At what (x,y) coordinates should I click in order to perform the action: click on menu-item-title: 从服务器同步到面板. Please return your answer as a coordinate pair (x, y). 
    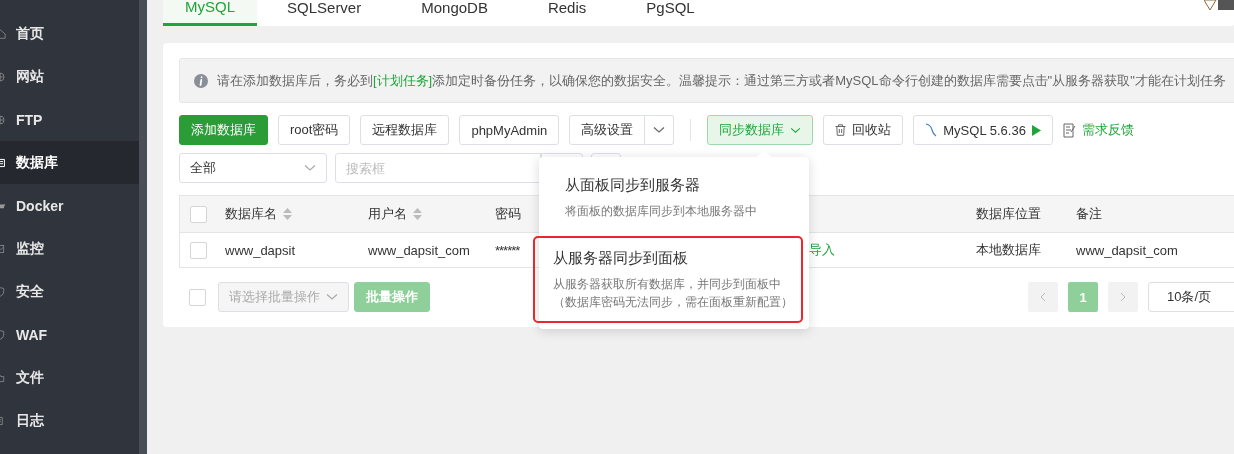
    Looking at the image, I should click on (621, 258).